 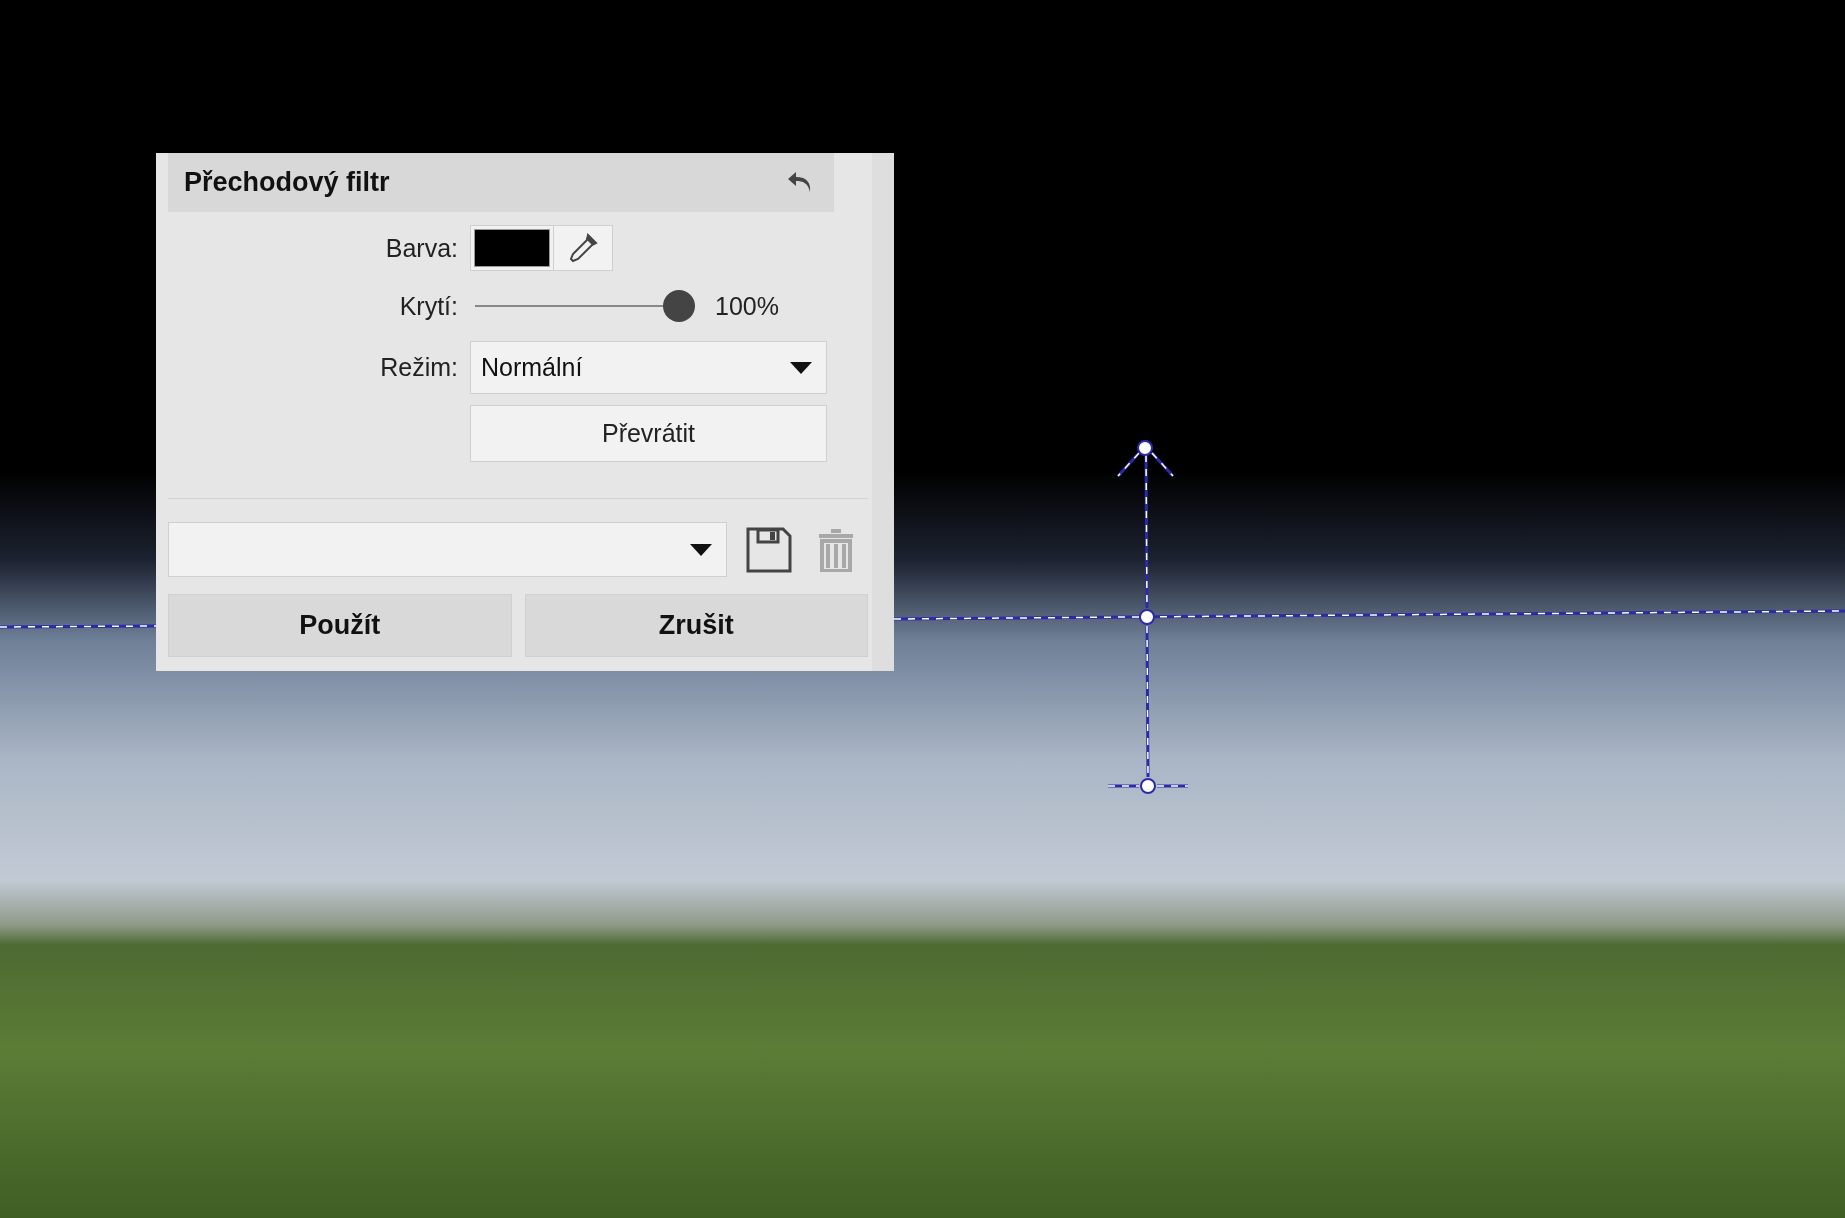 What do you see at coordinates (747, 306) in the screenshot?
I see `opacity-value: 100%` at bounding box center [747, 306].